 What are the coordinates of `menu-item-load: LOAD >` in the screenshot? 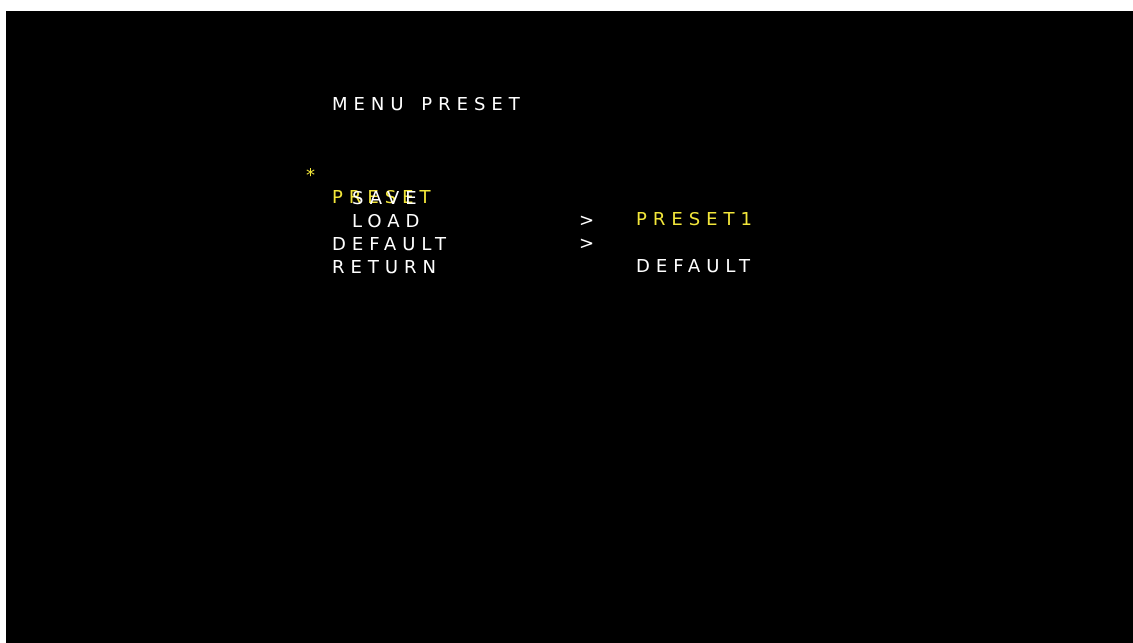 It's located at (569, 221).